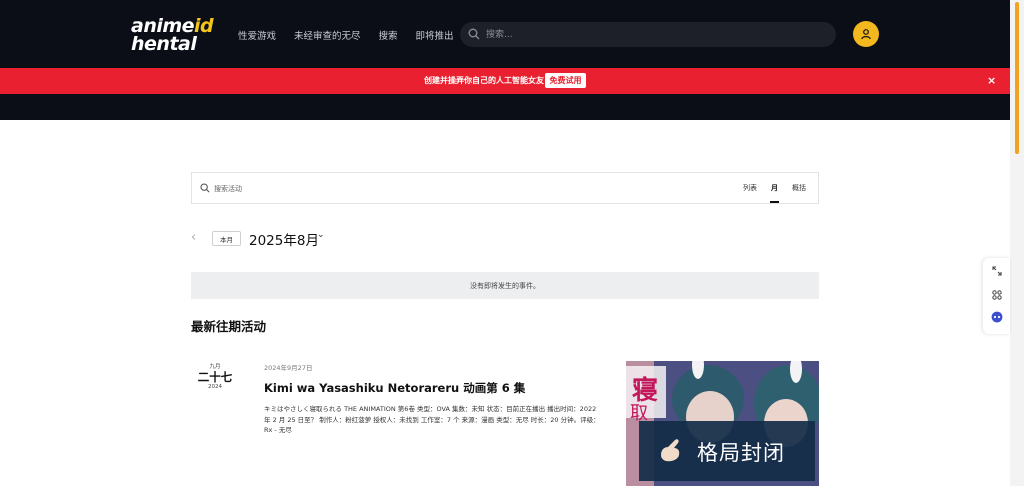 This screenshot has height=486, width=1024. I want to click on events-search-input, so click(364, 189).